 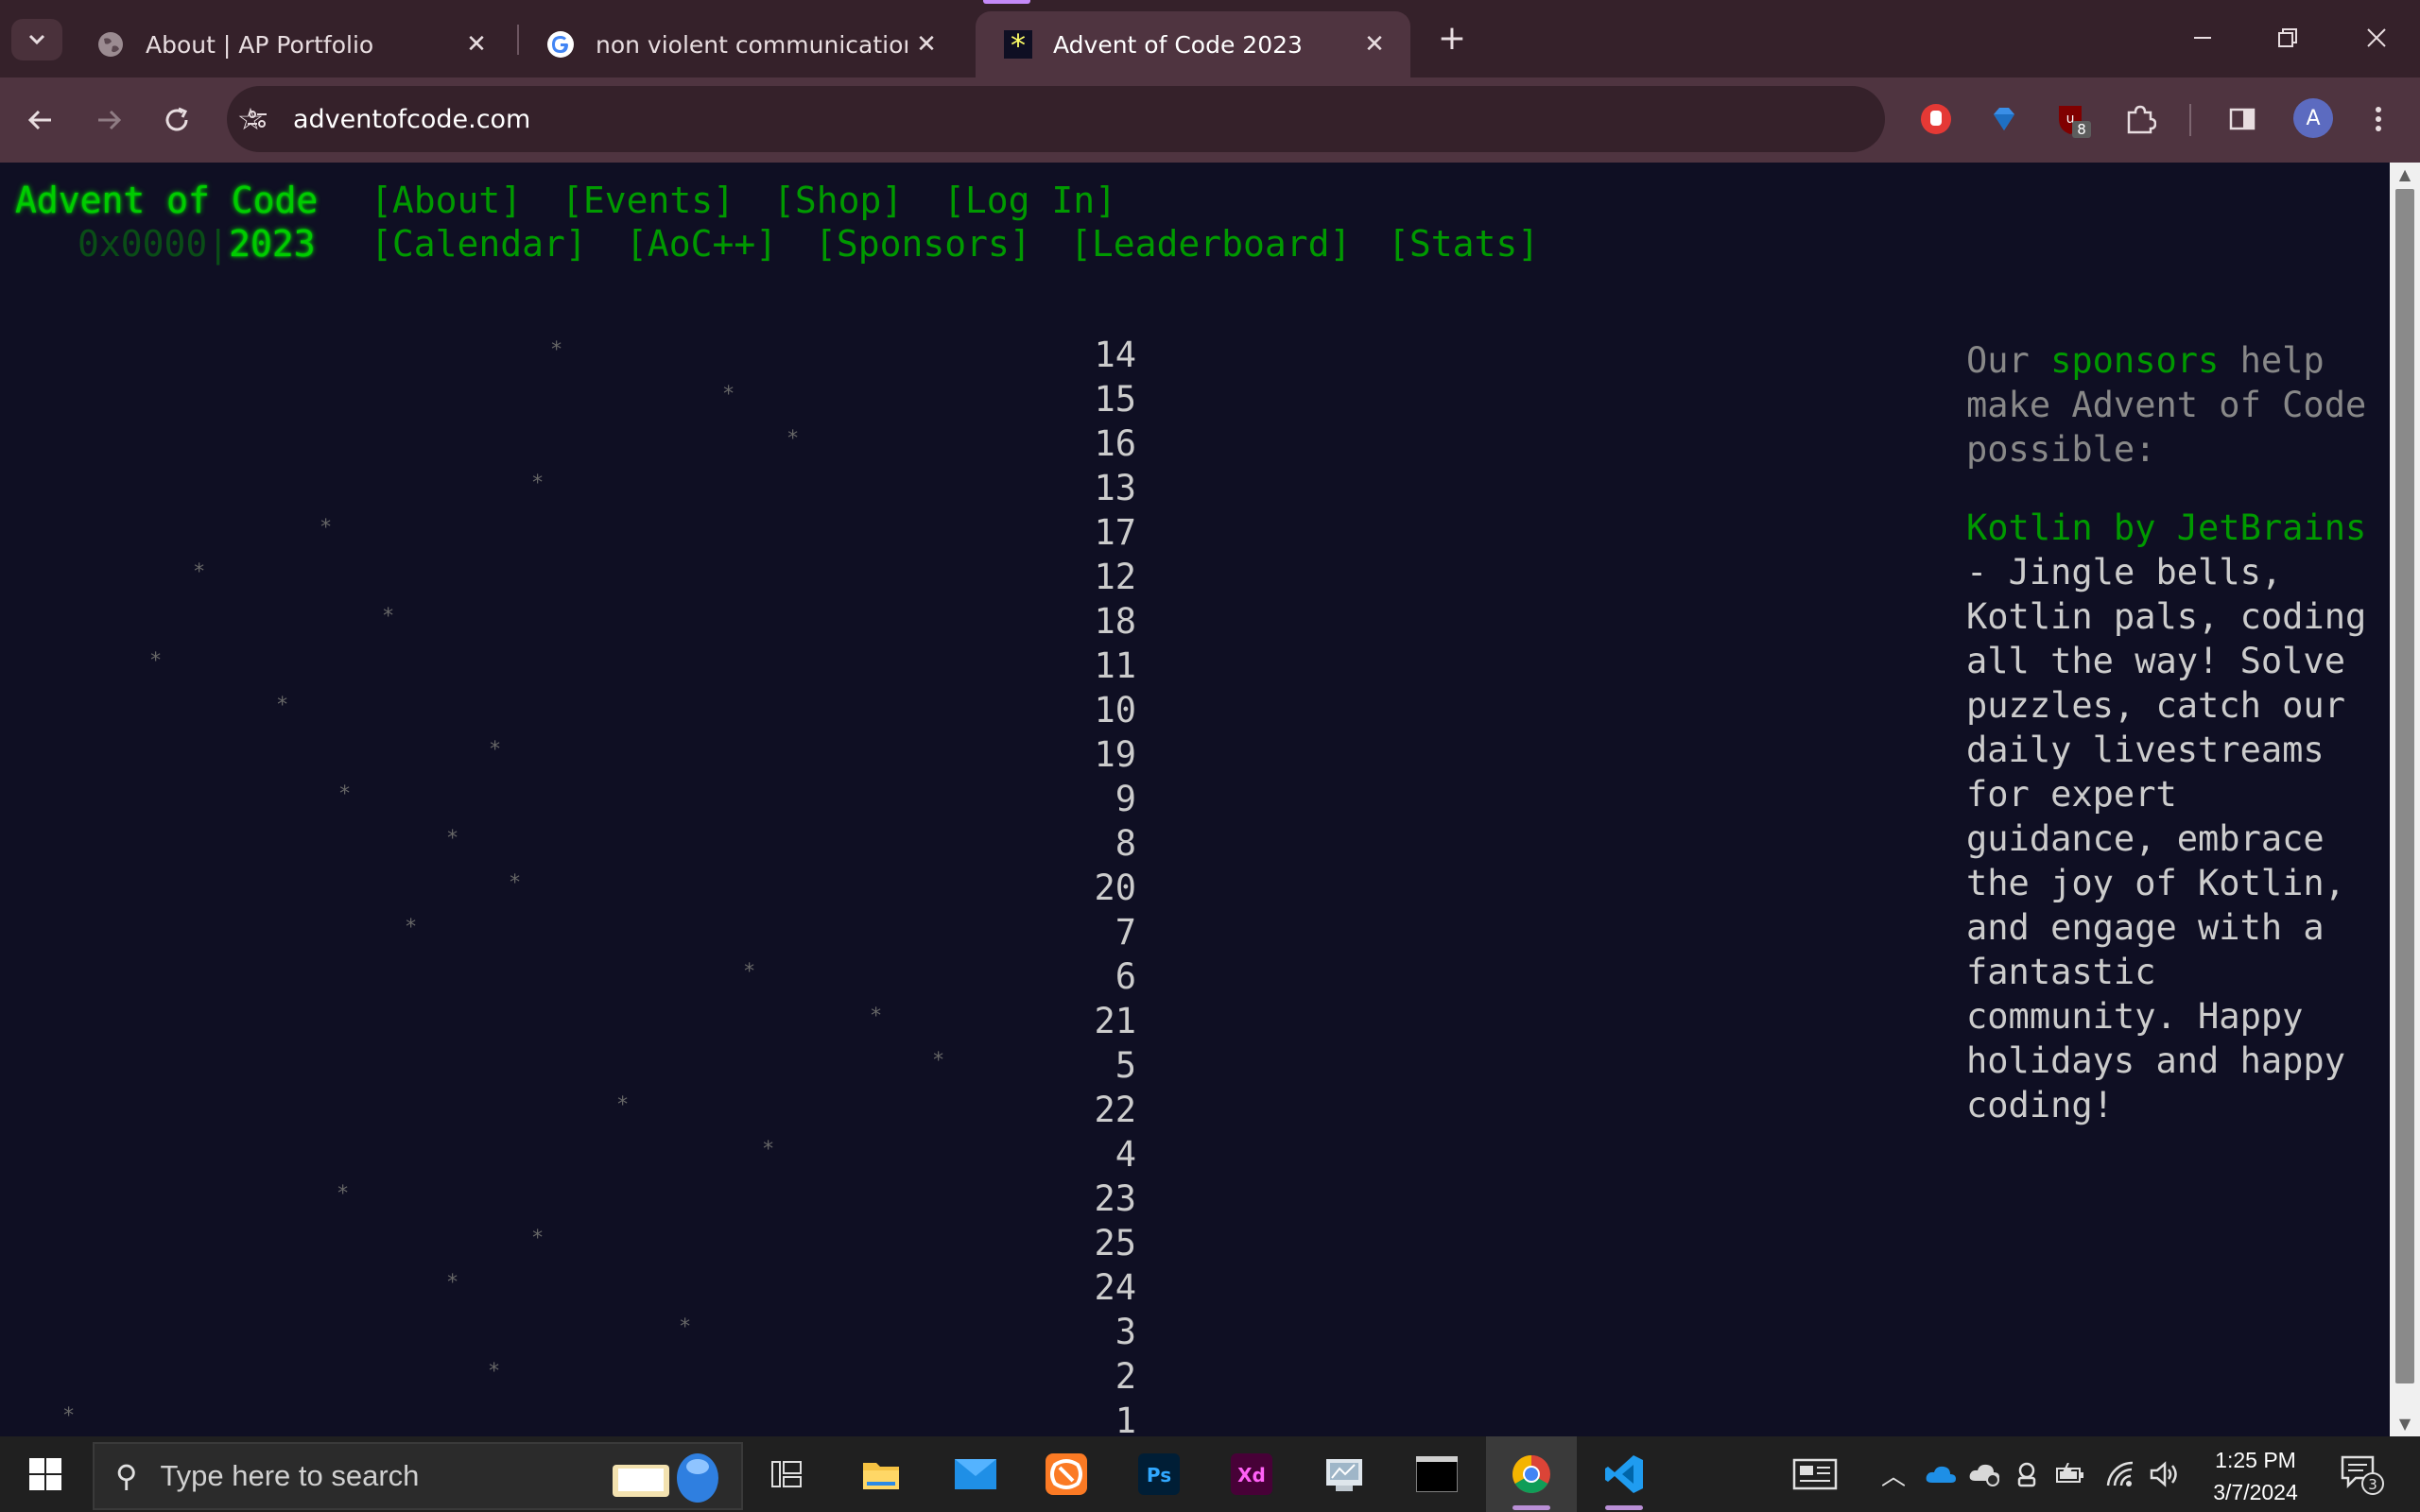 What do you see at coordinates (1125, 1376) in the screenshot?
I see `calendar-day-number: 2` at bounding box center [1125, 1376].